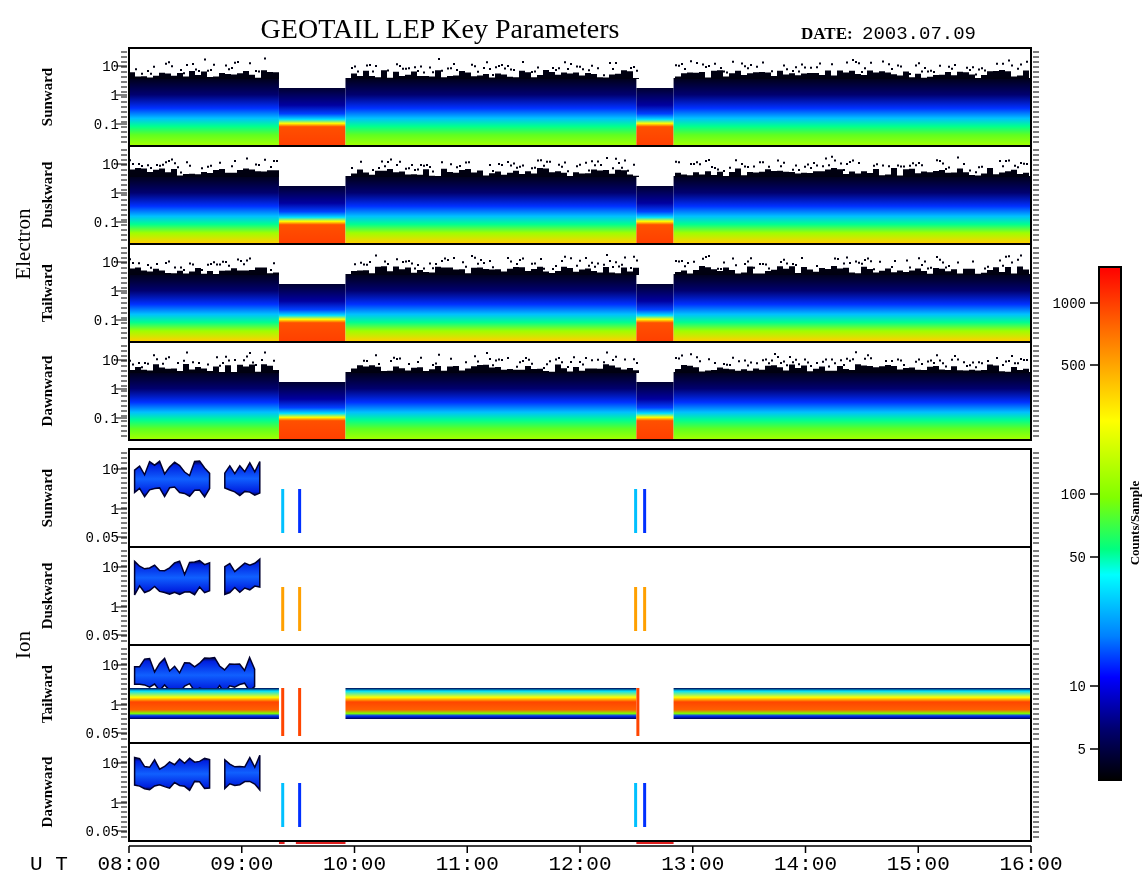 This screenshot has width=1142, height=880. What do you see at coordinates (580, 864) in the screenshot?
I see `x-tick-label: 12:00` at bounding box center [580, 864].